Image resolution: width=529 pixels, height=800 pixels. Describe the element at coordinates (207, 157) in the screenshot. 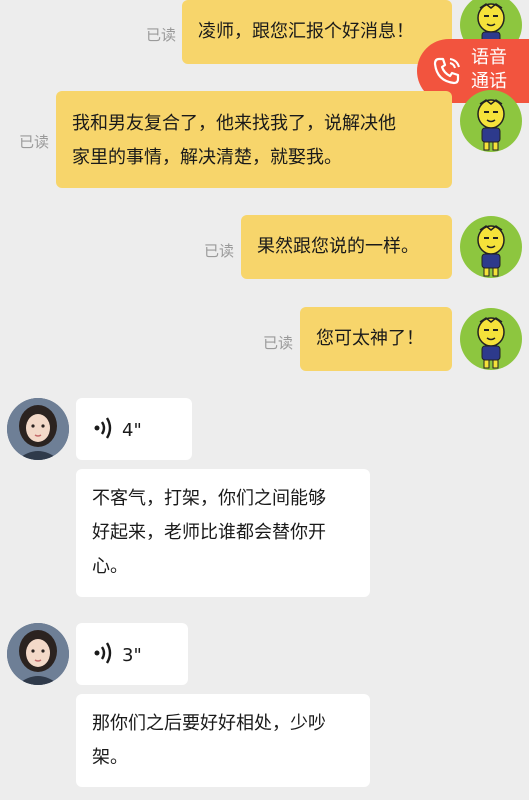

I see `message-text-line: 家里的事情，解决清楚，就娶我。` at that location.